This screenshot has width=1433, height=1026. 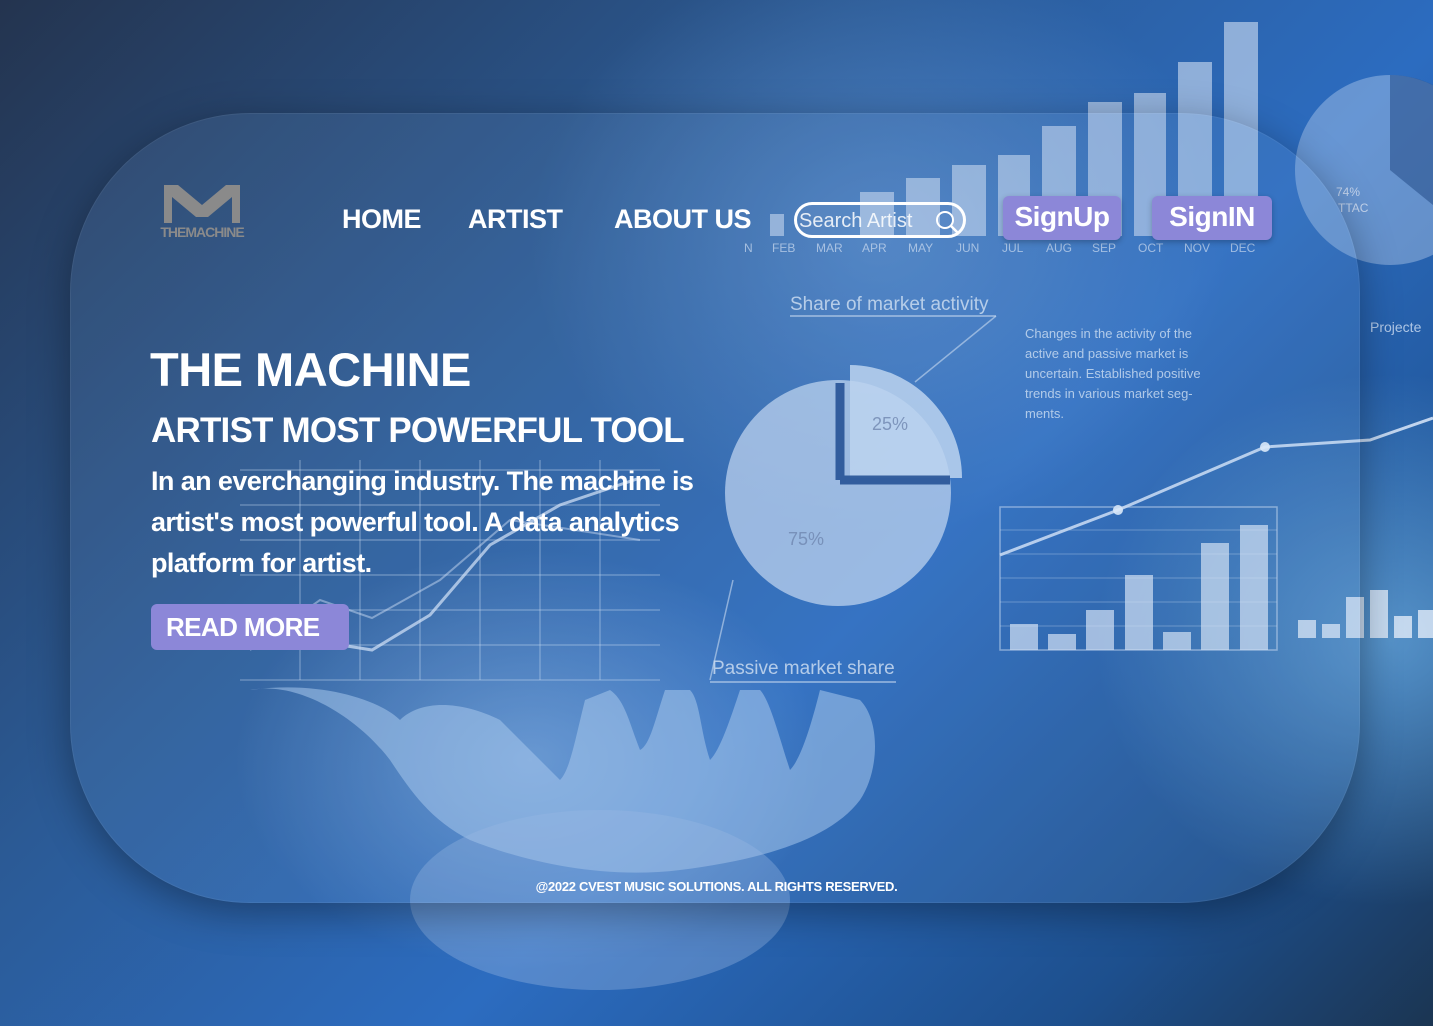 I want to click on signin-button: SignIN, so click(x=1212, y=218).